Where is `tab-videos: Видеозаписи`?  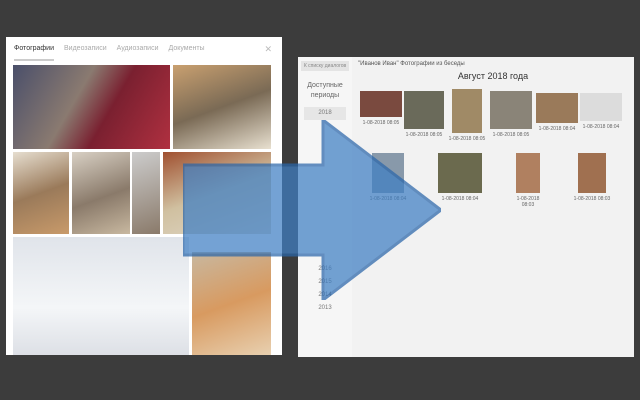 tab-videos: Видеозаписи is located at coordinates (85, 53).